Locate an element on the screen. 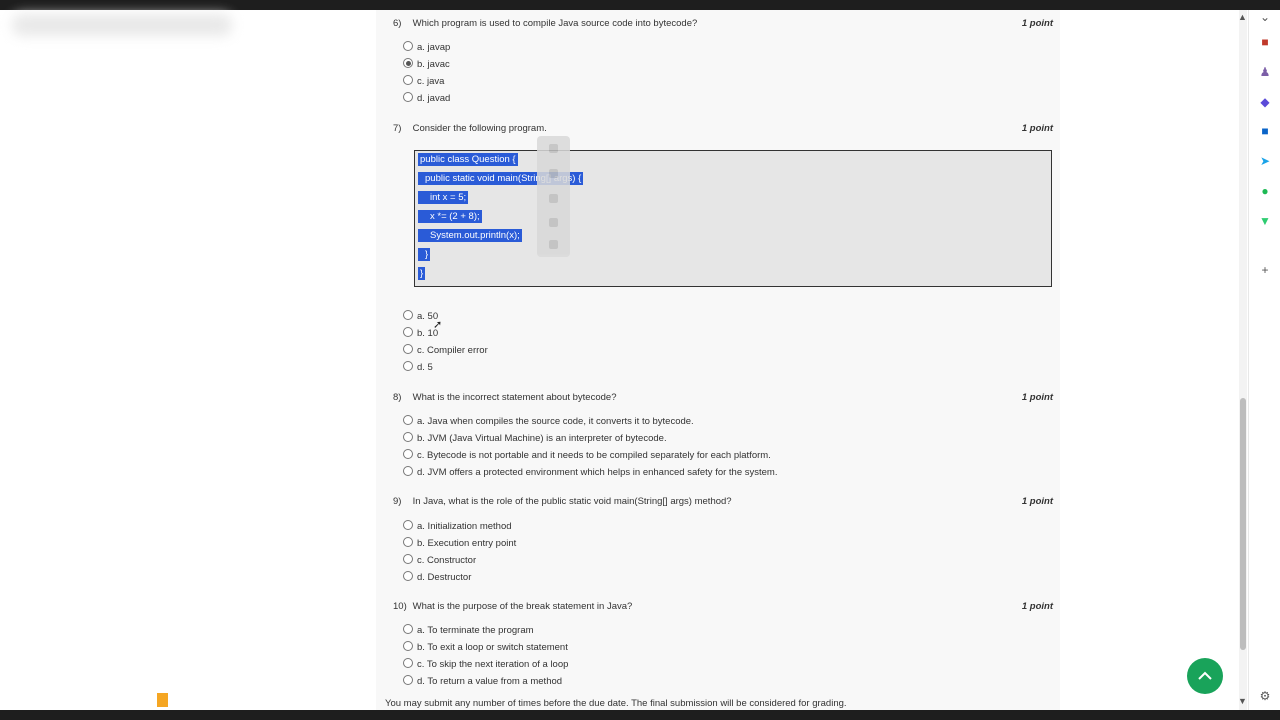 The image size is (1280, 720). q7-option-d: d. 5 is located at coordinates (418, 368).